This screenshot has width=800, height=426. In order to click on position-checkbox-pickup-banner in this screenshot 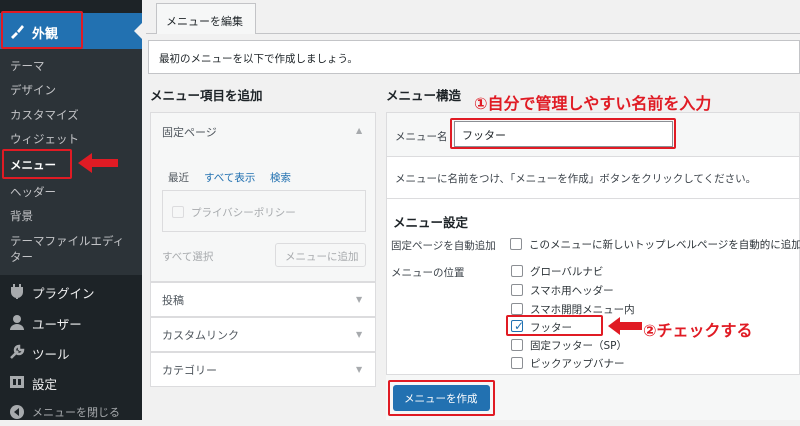, I will do `click(517, 363)`.